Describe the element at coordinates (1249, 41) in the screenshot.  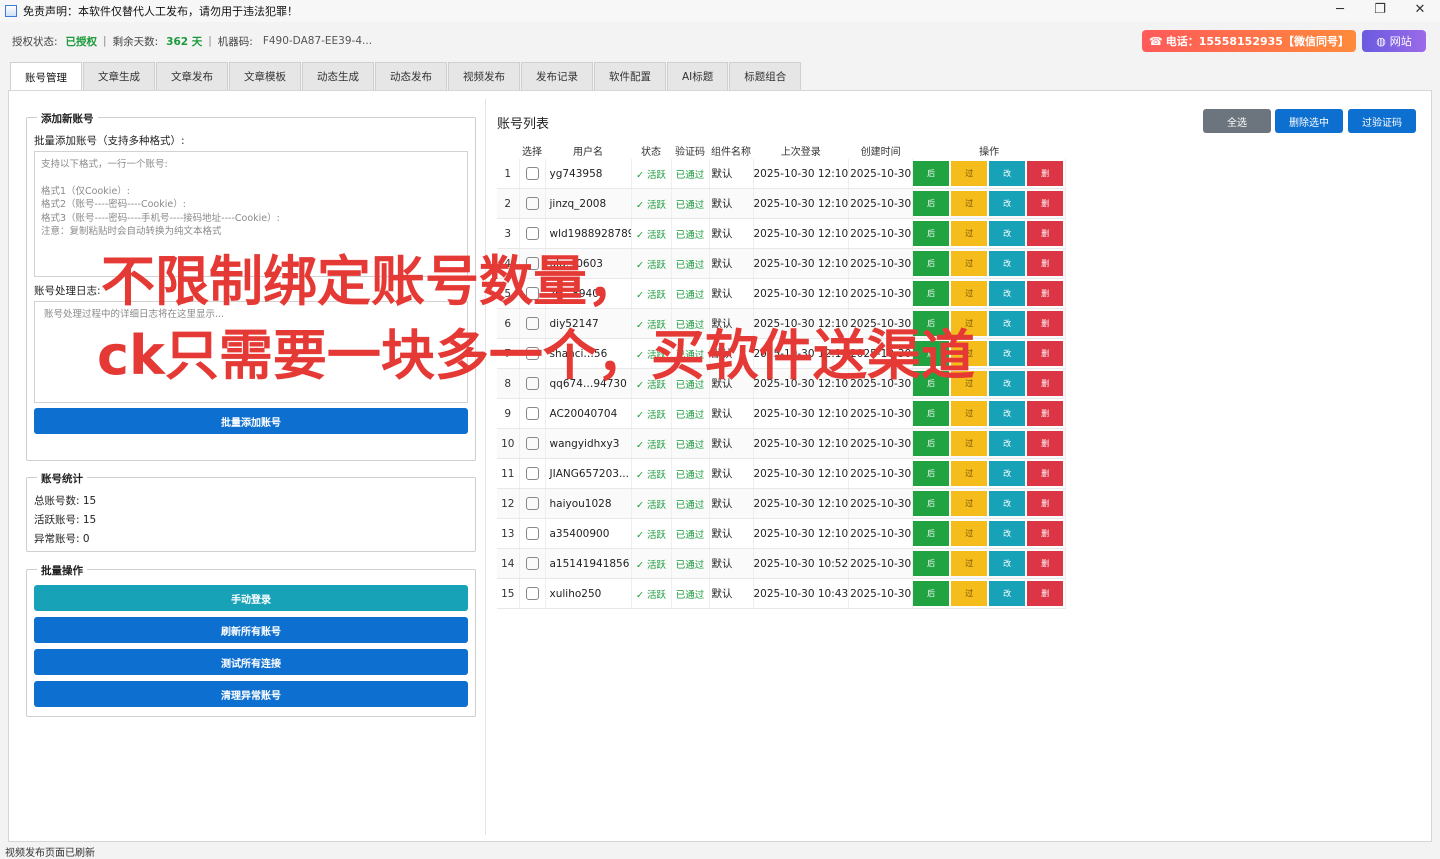
I see `phone-button: ☎ 电话：15558152935【微信同号】` at that location.